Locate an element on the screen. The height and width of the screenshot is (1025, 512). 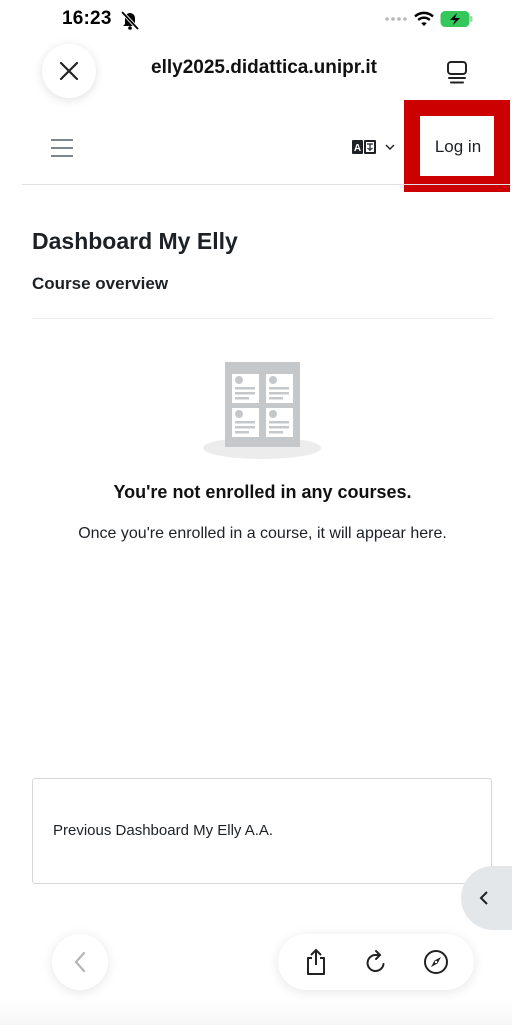
courses-illustration-icon is located at coordinates (262, 410).